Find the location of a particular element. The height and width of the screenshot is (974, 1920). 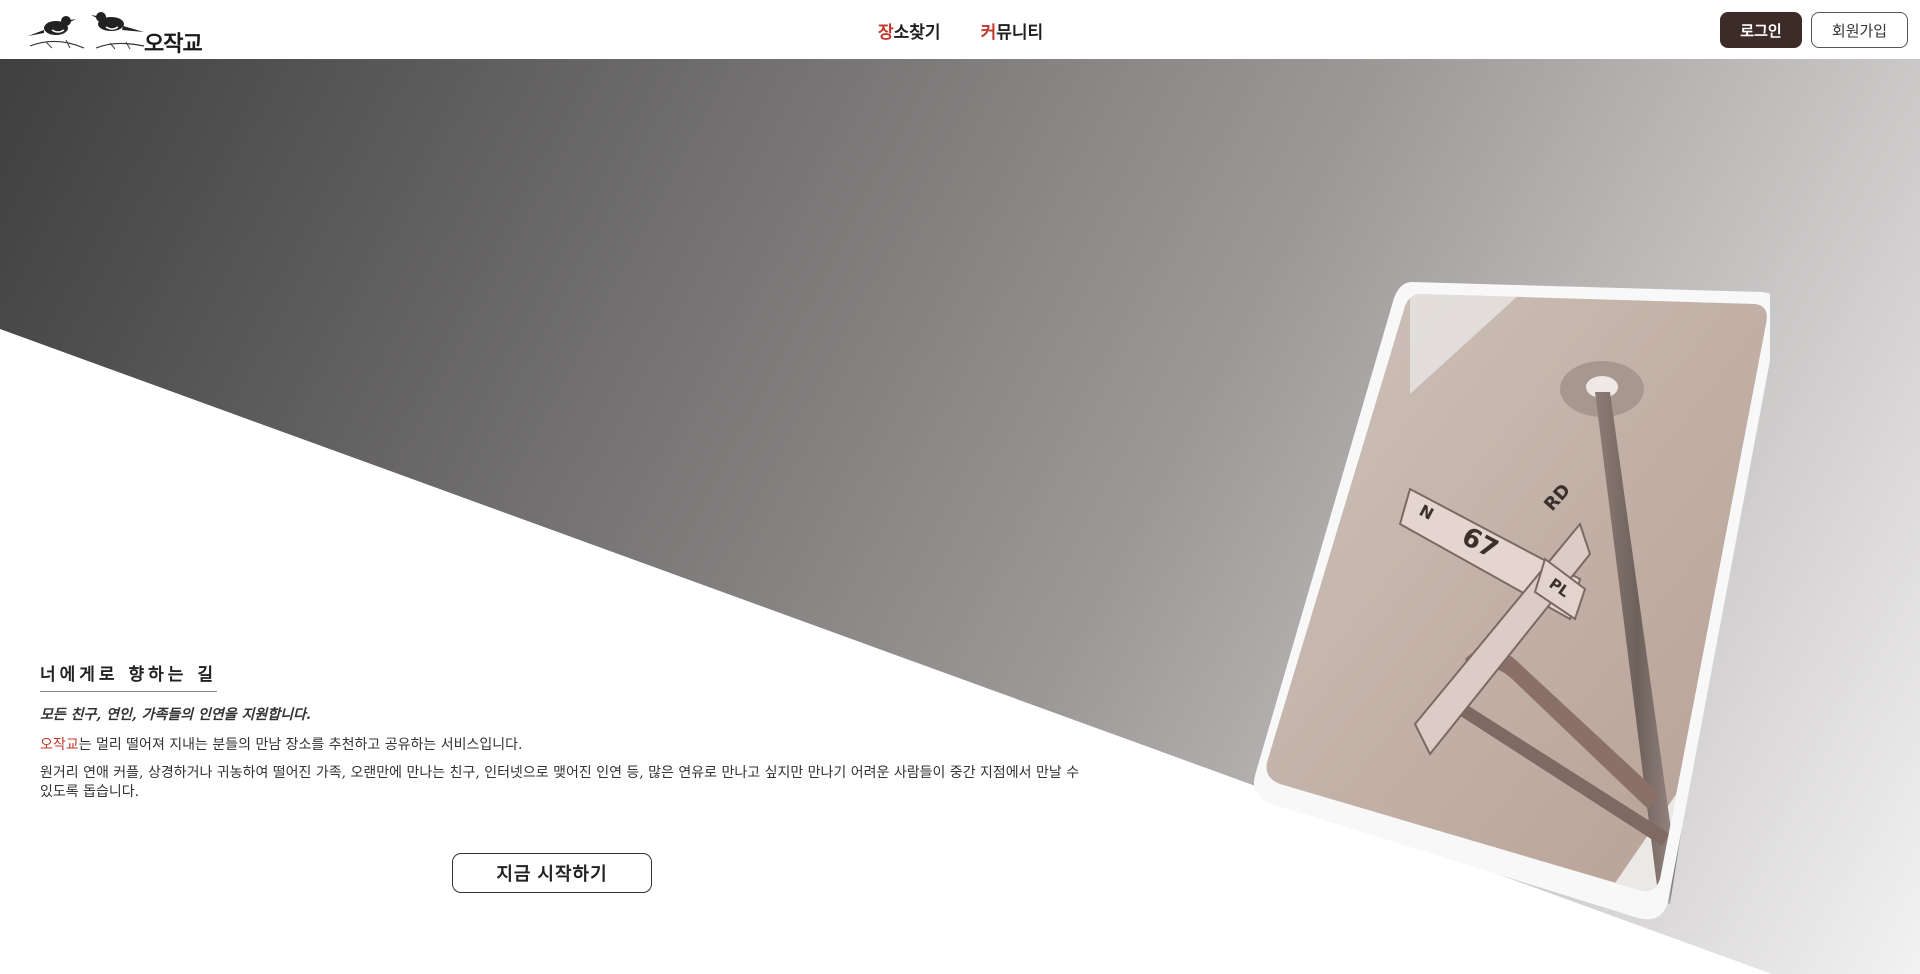

signup-button: 회원가입 is located at coordinates (1859, 30).